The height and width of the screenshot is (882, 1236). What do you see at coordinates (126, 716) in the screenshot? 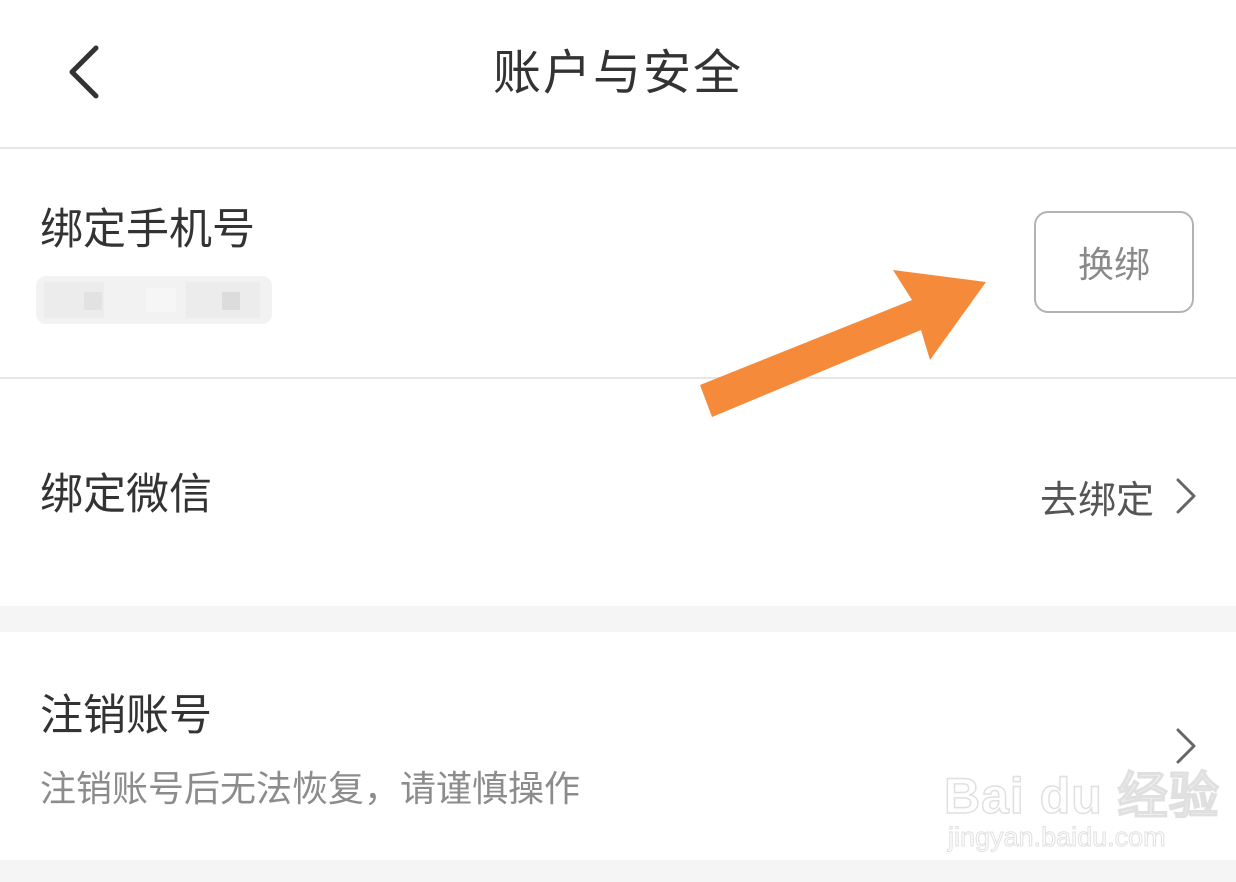
I see `cancel-account-label: 注销账号` at bounding box center [126, 716].